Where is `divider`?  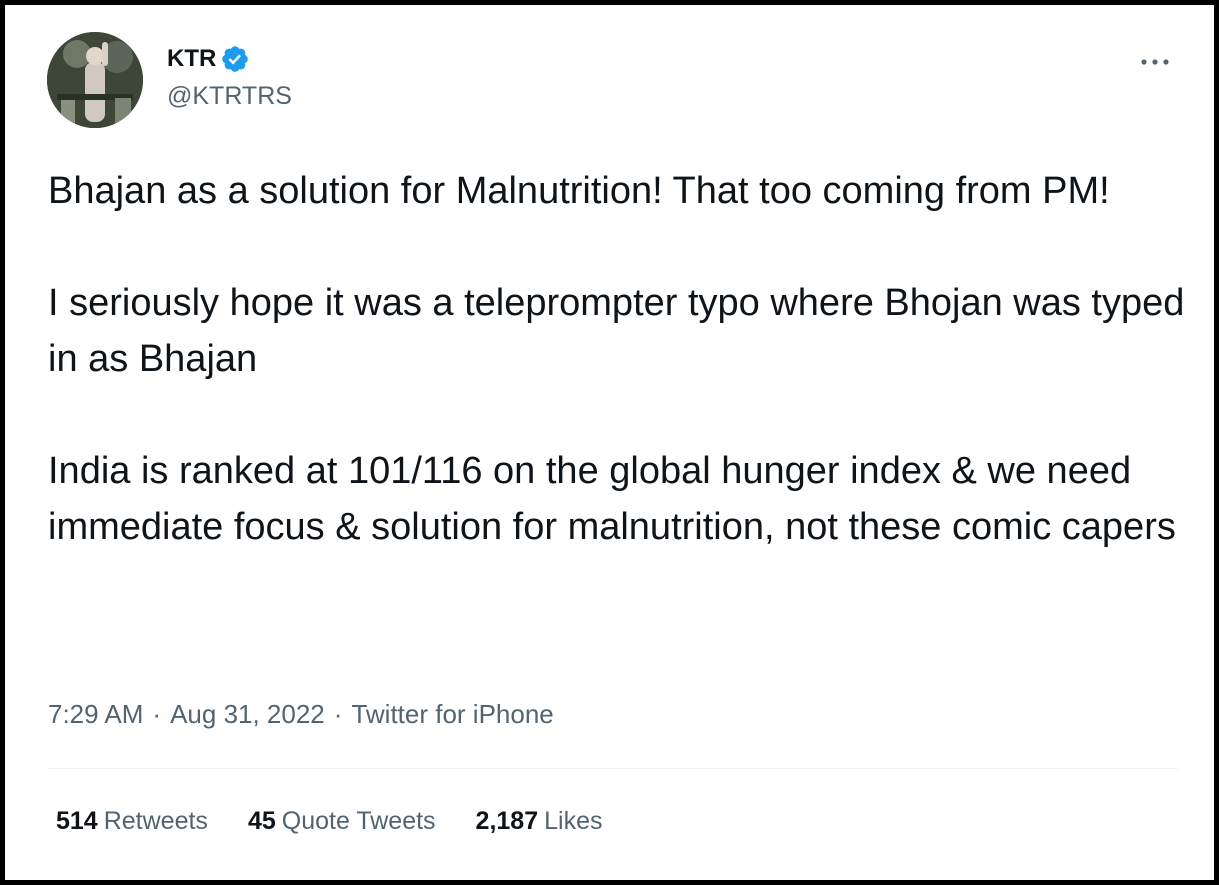
divider is located at coordinates (613, 768).